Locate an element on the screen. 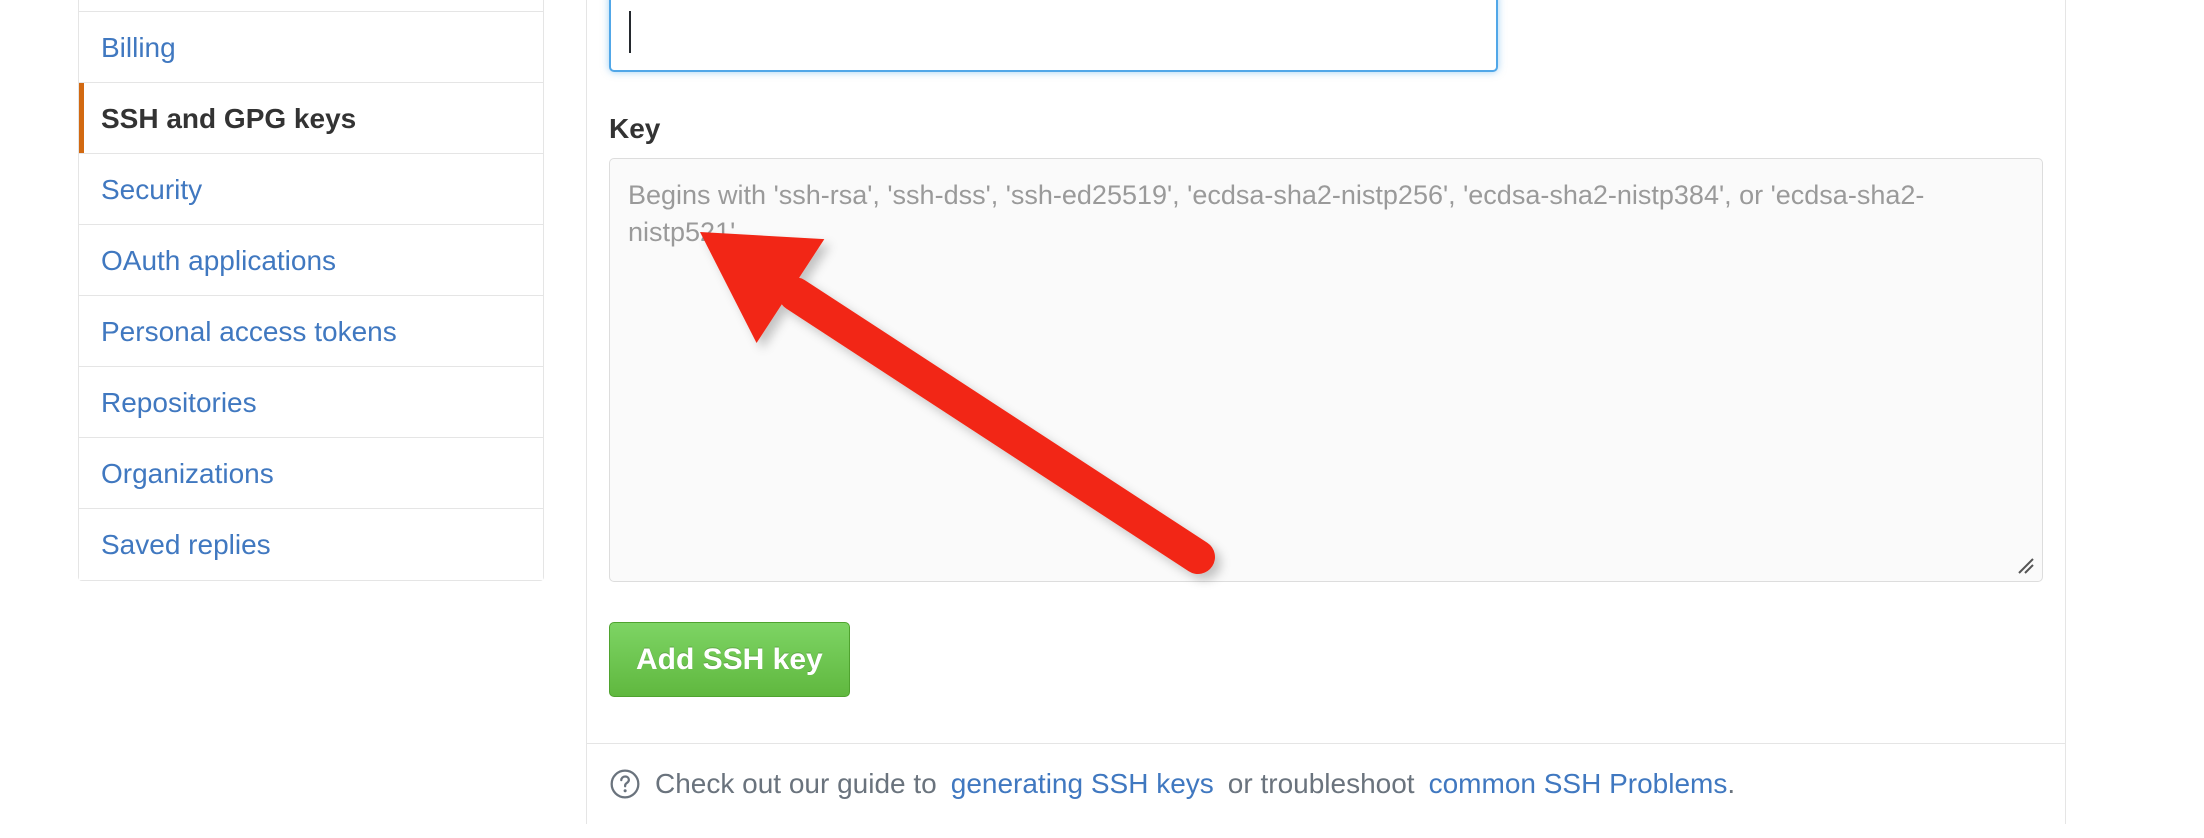 Image resolution: width=2204 pixels, height=838 pixels. title-input is located at coordinates (1053, 36).